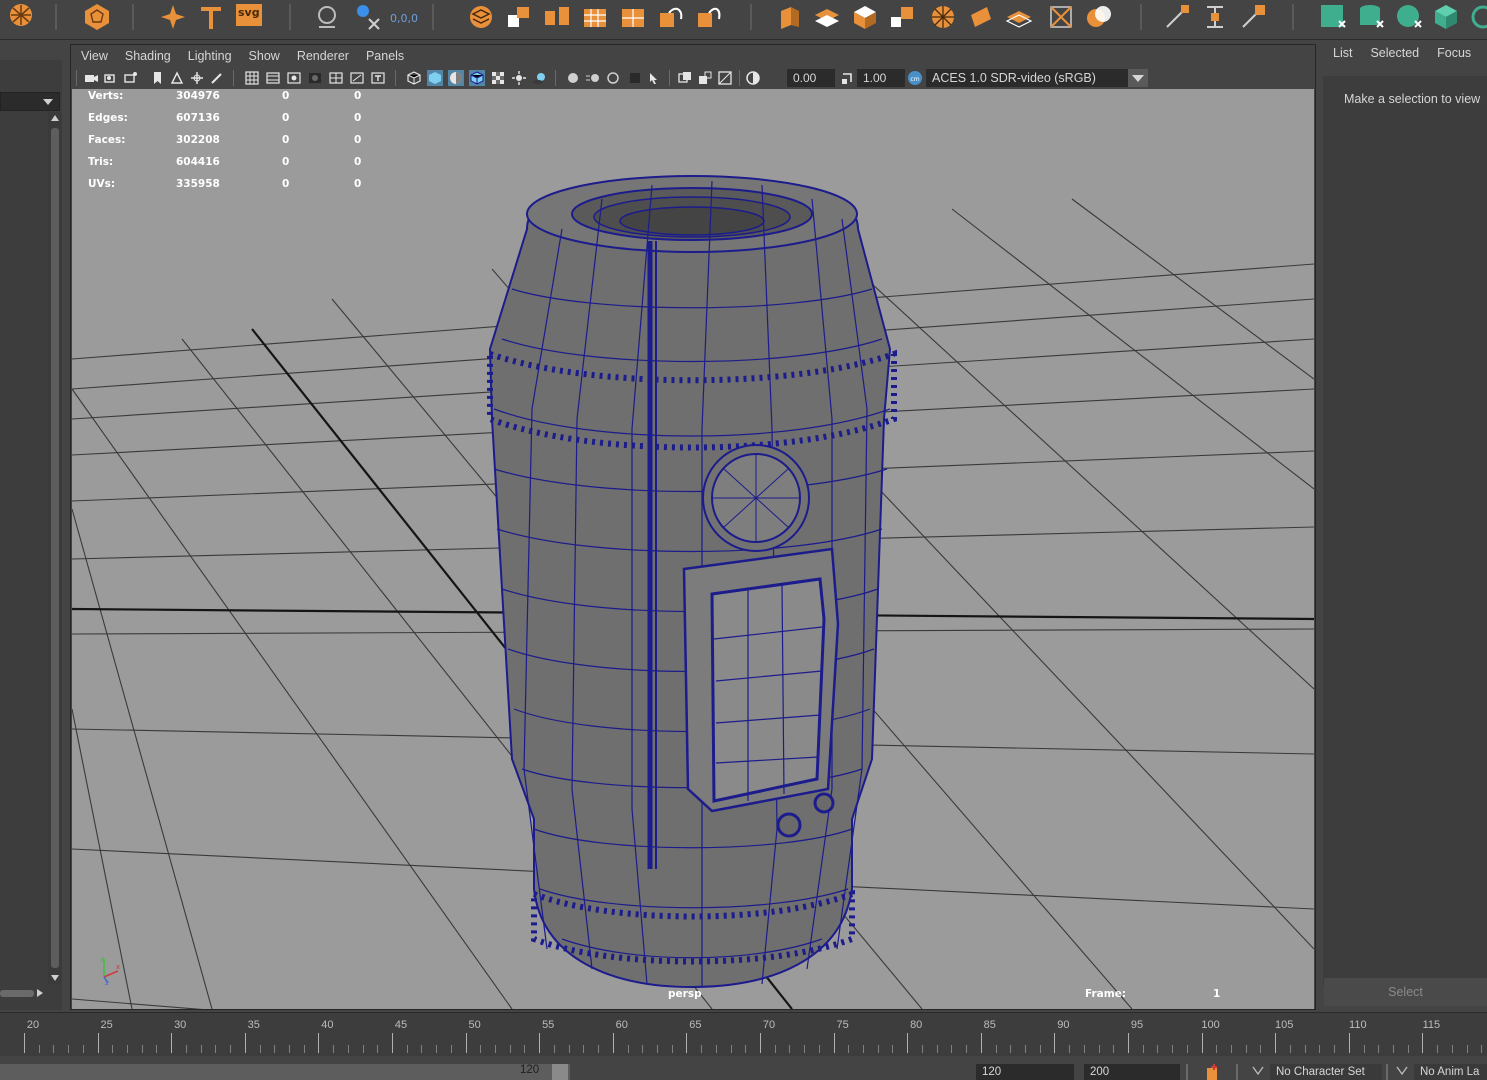 The image size is (1487, 1080). Describe the element at coordinates (414, 78) in the screenshot. I see `wireframe-shading-icon` at that location.